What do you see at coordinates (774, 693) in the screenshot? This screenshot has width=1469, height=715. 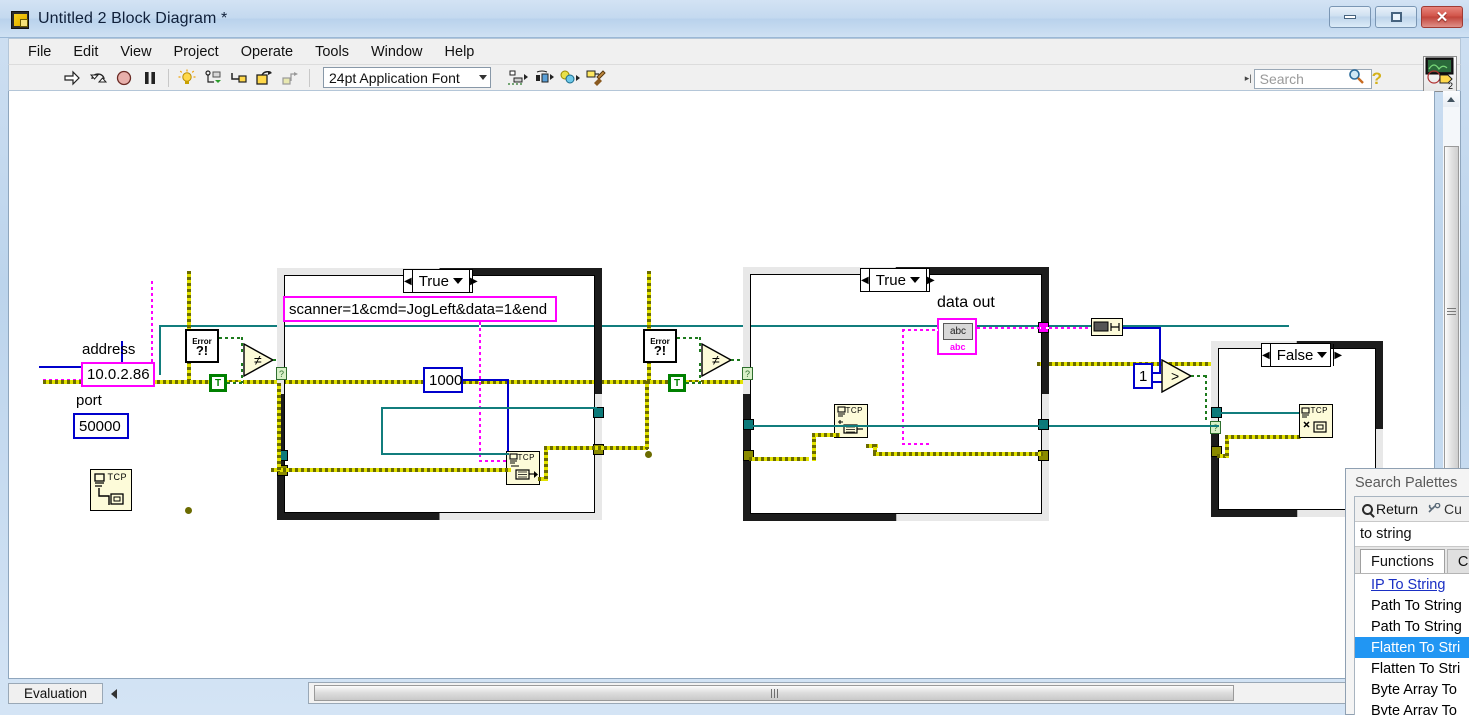 I see `horizontal-scroll-thumb` at bounding box center [774, 693].